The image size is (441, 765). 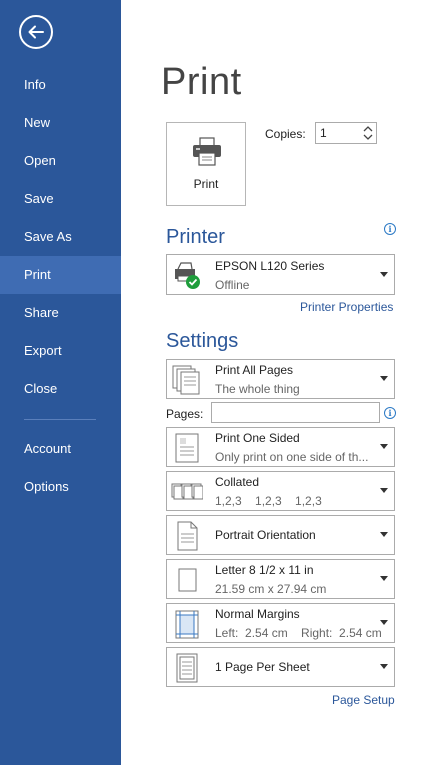 I want to click on spin-up-icon, so click(x=368, y=128).